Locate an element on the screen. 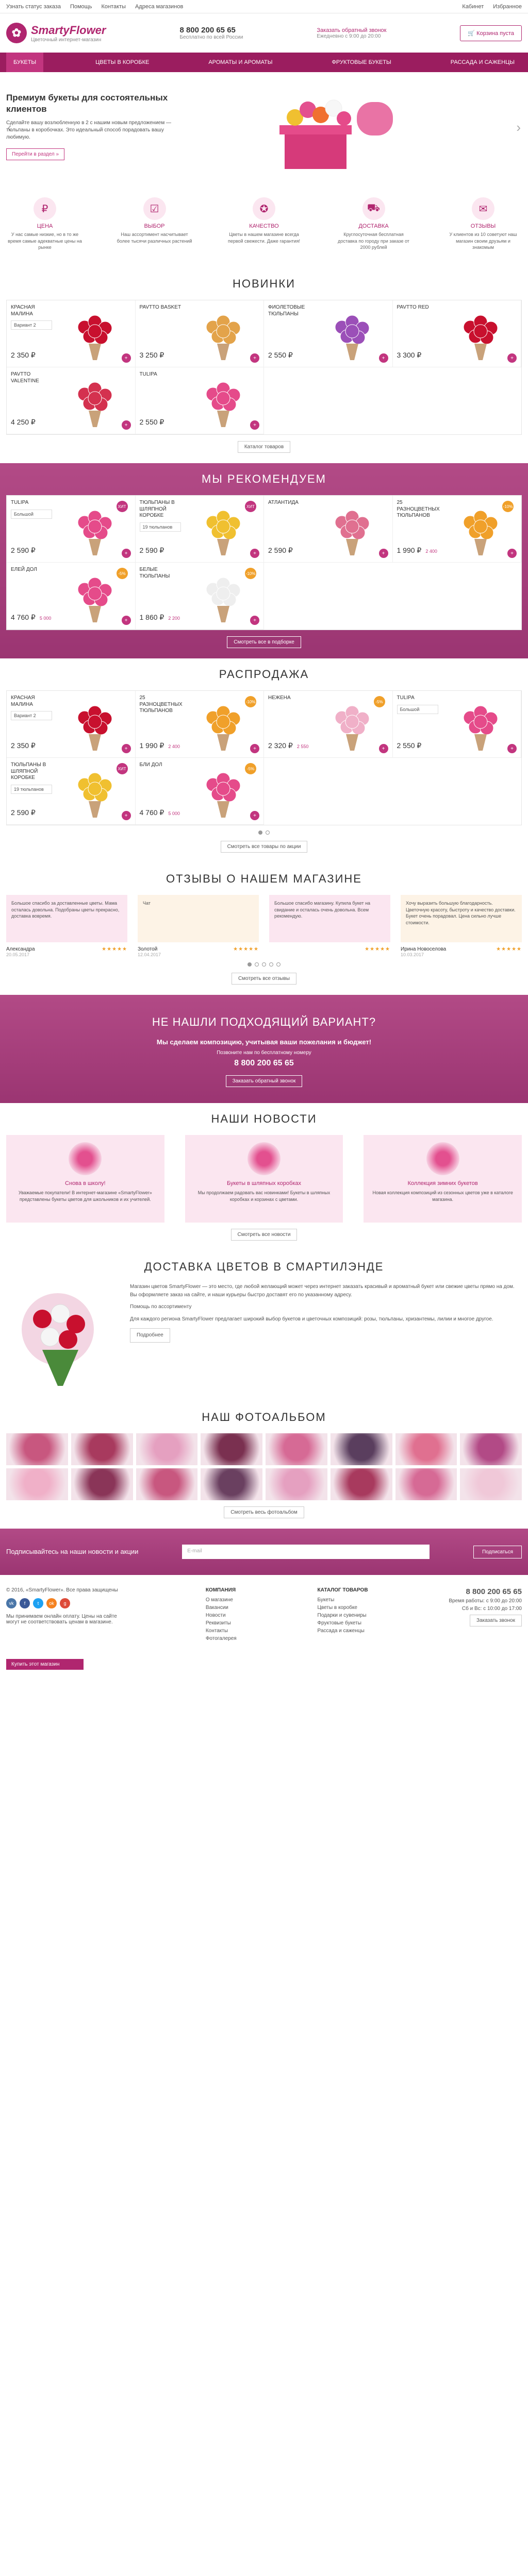  all-reviews-button: Смотреть все отзывы is located at coordinates (264, 979).